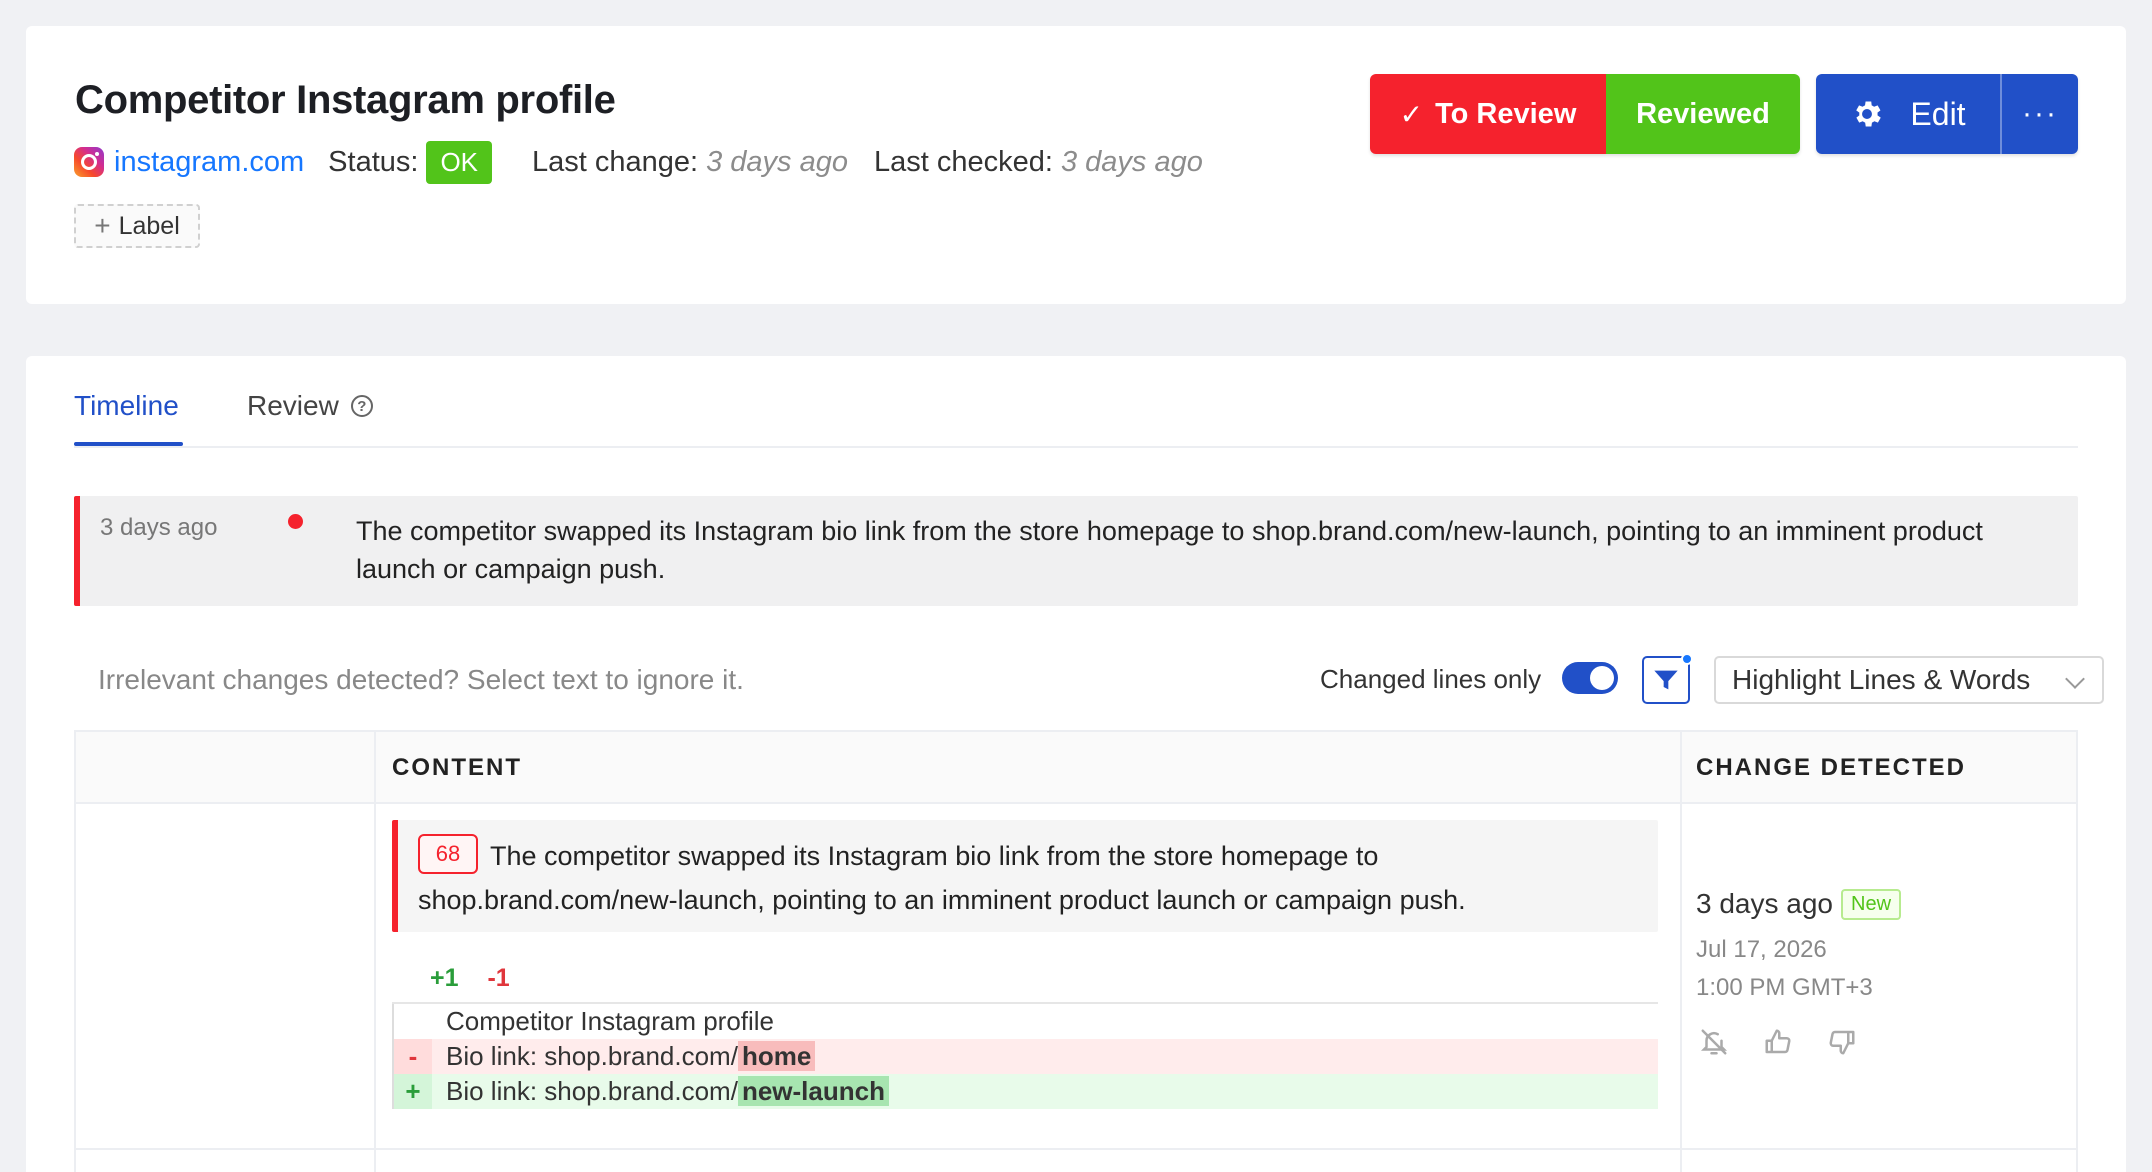  I want to click on summary-time: 3 days ago, so click(159, 527).